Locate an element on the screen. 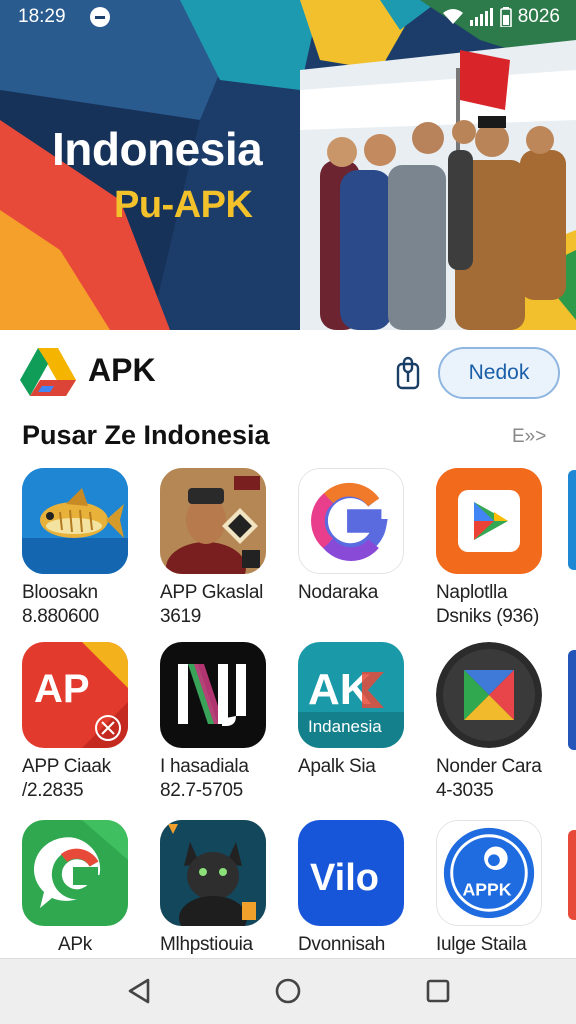 The width and height of the screenshot is (576, 1024). ap-logo-icon: AP is located at coordinates (75, 695).